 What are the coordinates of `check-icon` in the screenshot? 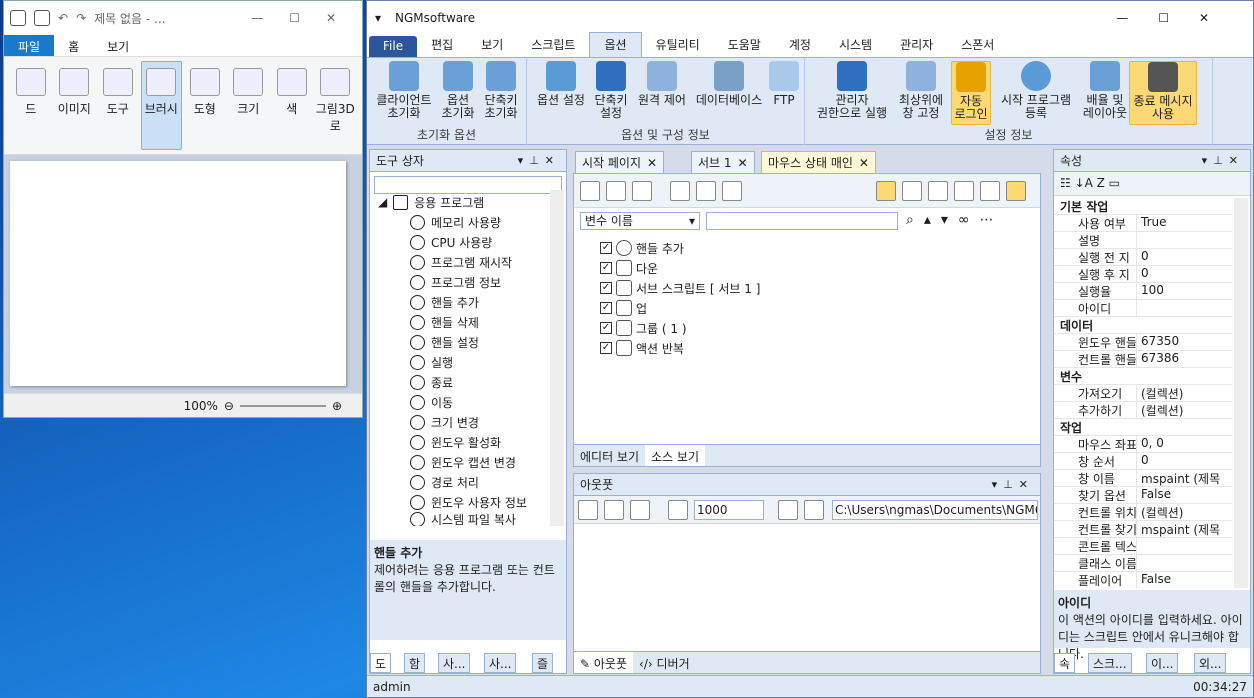 It's located at (912, 191).